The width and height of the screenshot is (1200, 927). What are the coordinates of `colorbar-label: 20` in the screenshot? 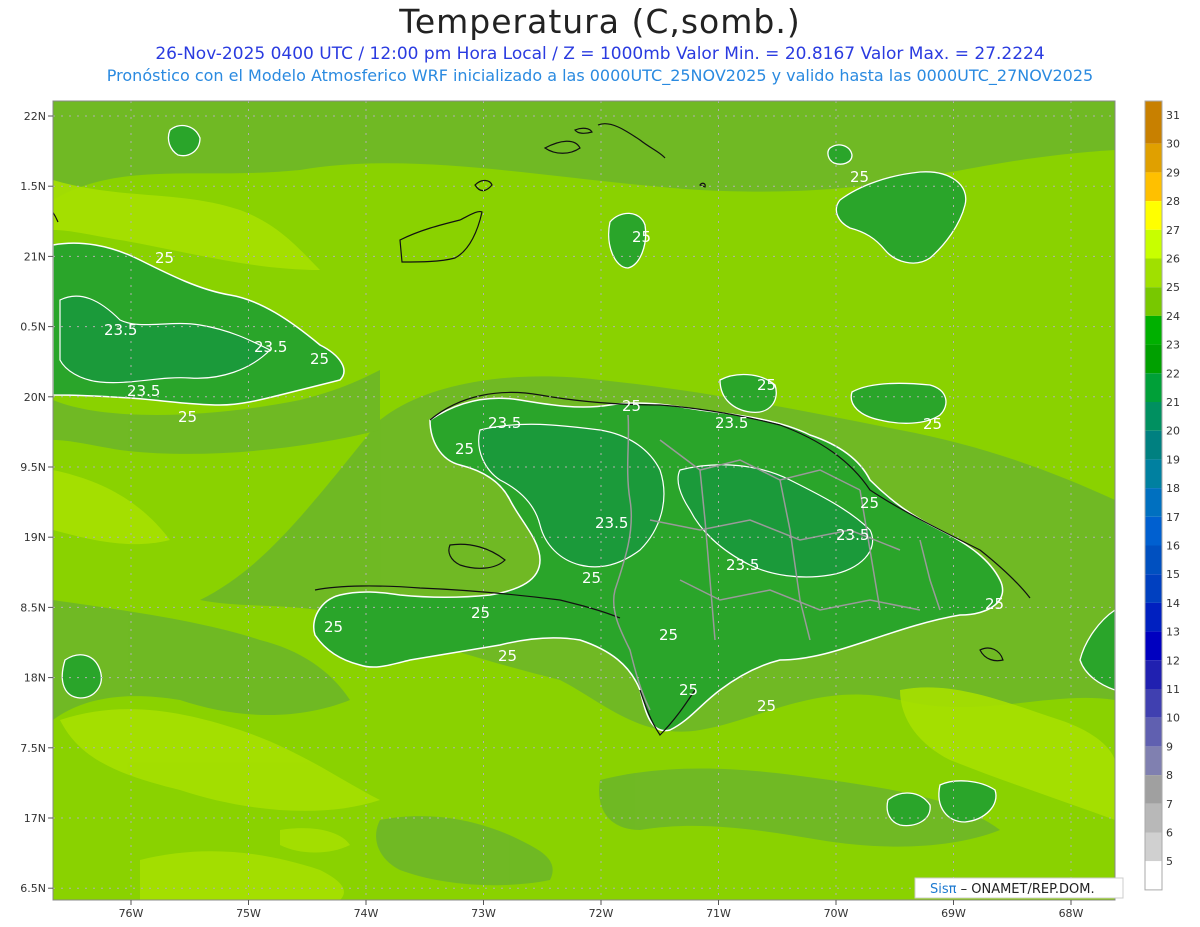 It's located at (1173, 431).